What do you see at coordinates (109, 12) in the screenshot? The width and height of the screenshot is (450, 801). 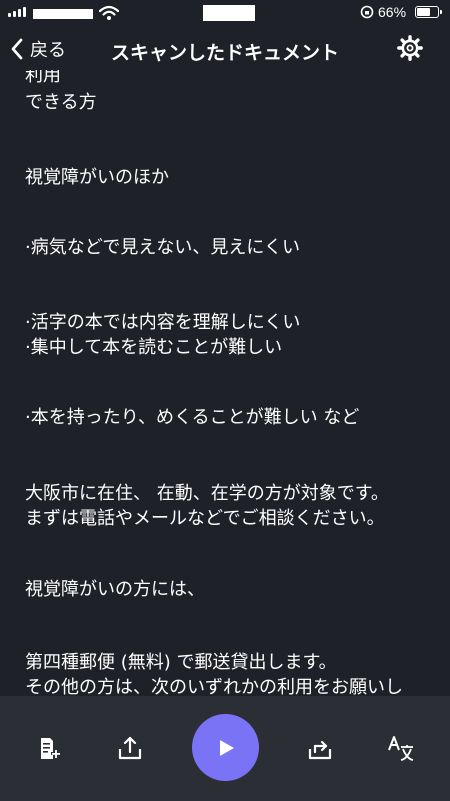 I see `wifi-icon` at bounding box center [109, 12].